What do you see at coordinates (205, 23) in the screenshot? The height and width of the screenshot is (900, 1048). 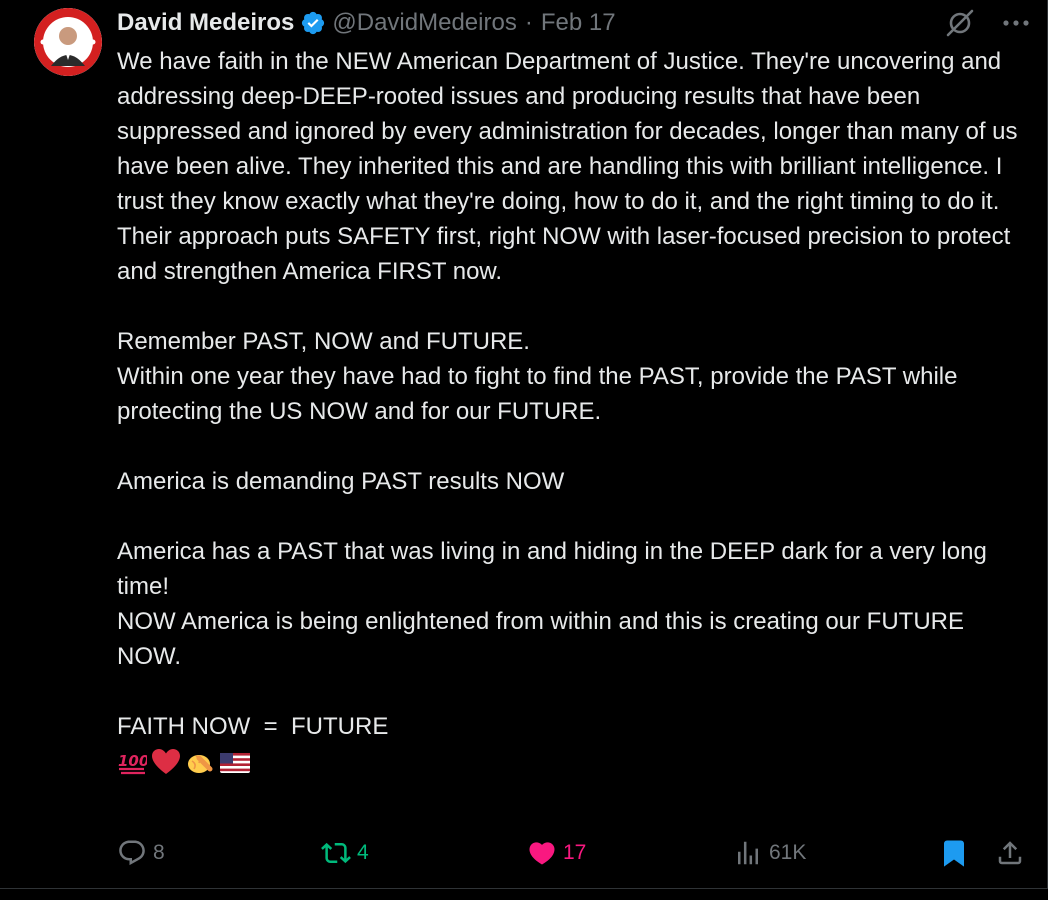 I see `author-name: David Medeiros` at bounding box center [205, 23].